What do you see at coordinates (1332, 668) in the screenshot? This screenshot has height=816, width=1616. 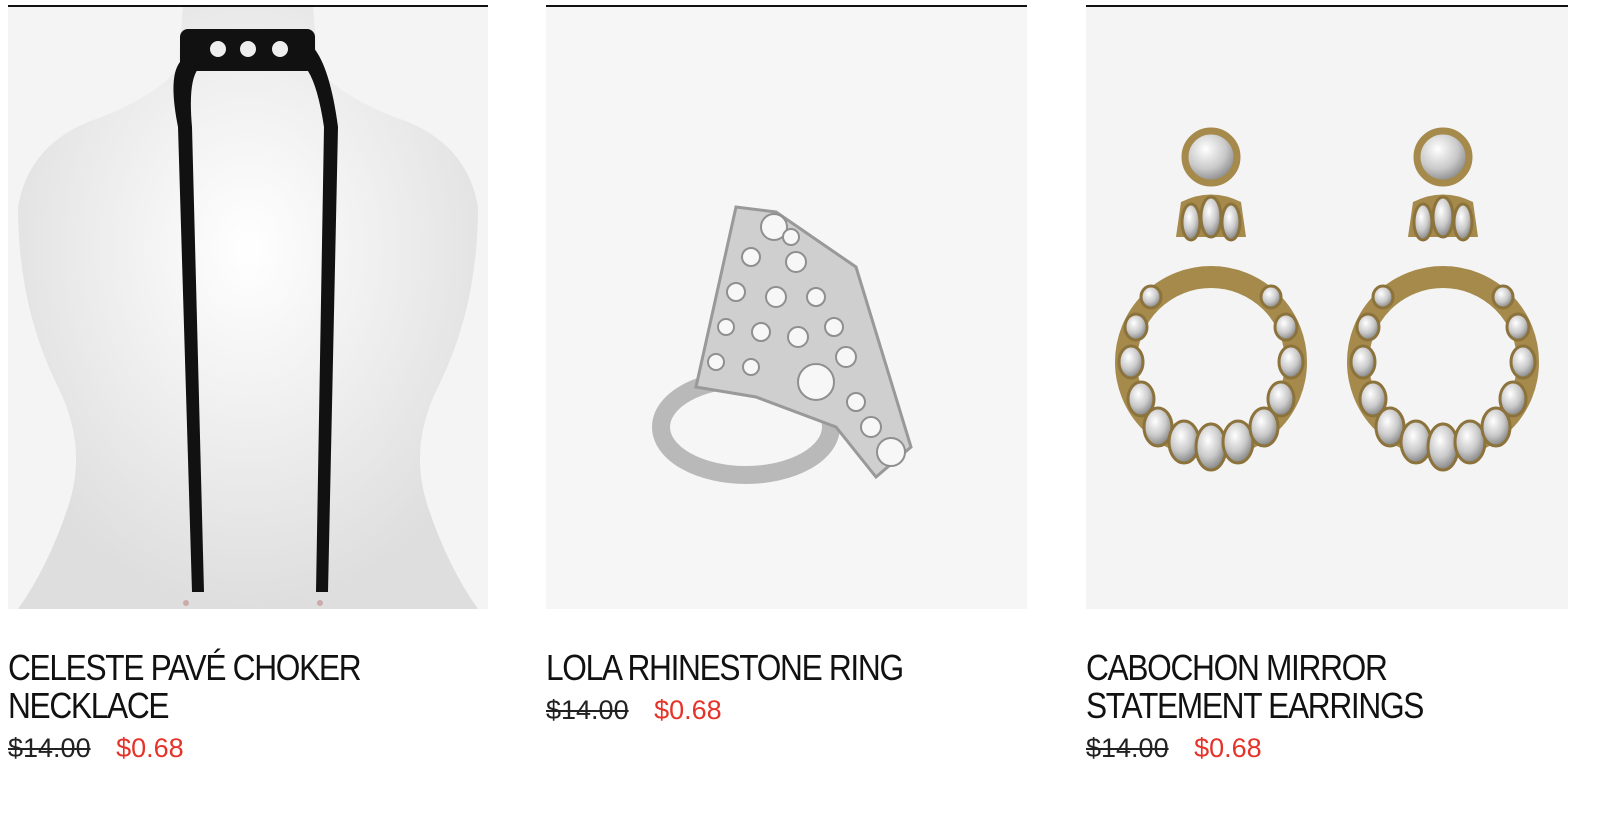 I see `product-title-line: CABOCHON MIRROR` at bounding box center [1332, 668].